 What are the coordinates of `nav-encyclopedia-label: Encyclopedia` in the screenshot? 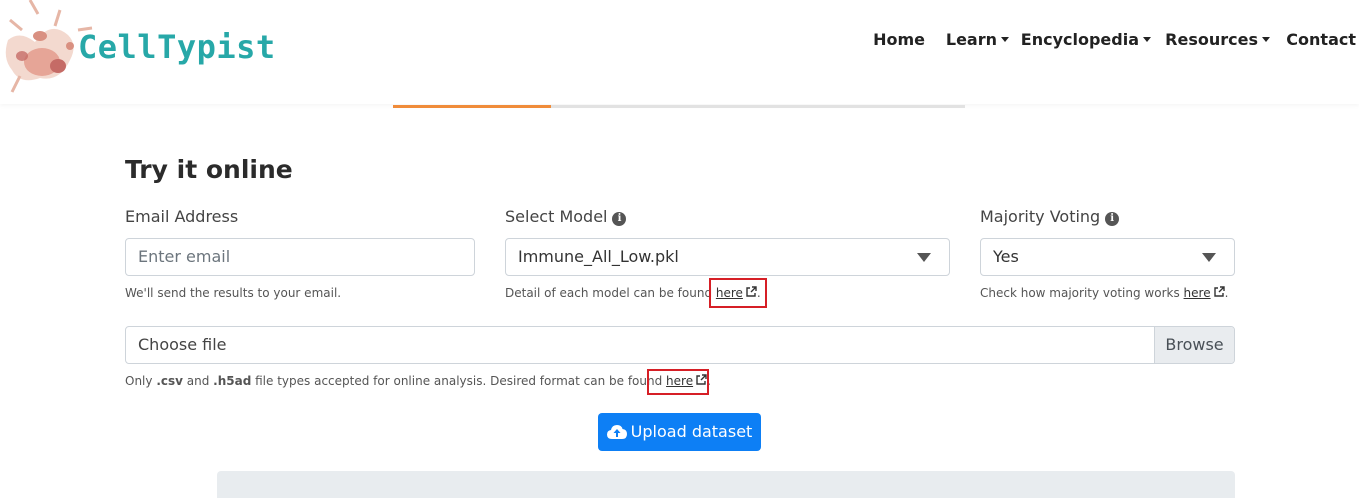 It's located at (1079, 39).